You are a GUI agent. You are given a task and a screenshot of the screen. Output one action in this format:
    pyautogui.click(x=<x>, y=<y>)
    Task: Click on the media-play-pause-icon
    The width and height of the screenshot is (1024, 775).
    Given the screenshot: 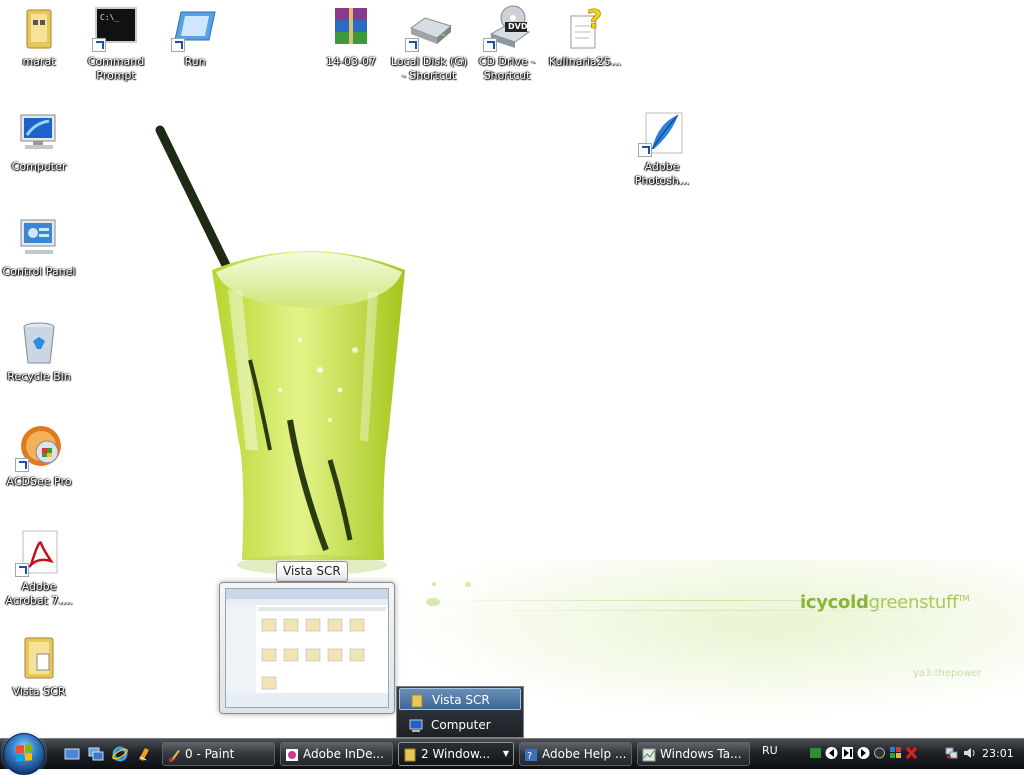 What is the action you would take?
    pyautogui.click(x=847, y=753)
    